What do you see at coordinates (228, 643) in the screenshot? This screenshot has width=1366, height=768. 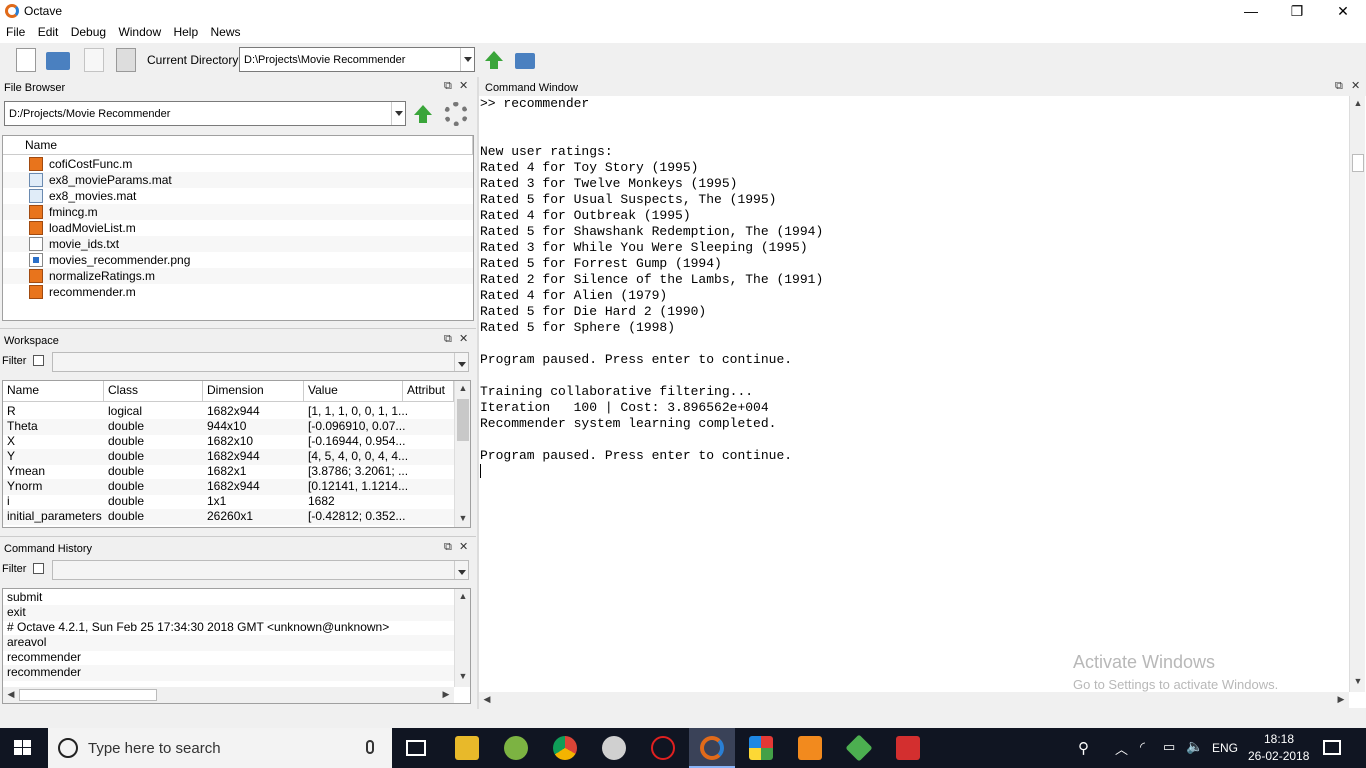 I see `history-entry: areavol` at bounding box center [228, 643].